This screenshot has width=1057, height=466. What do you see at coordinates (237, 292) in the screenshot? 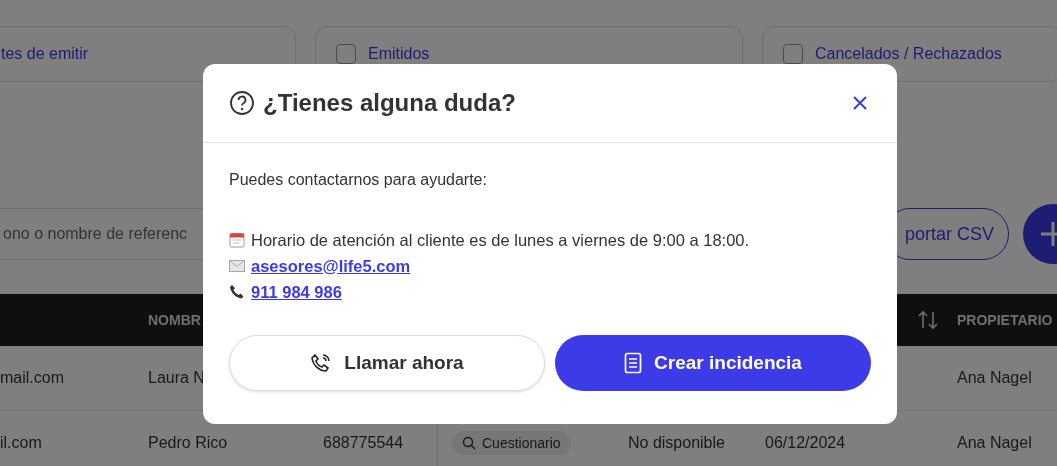
I see `phone-icon` at bounding box center [237, 292].